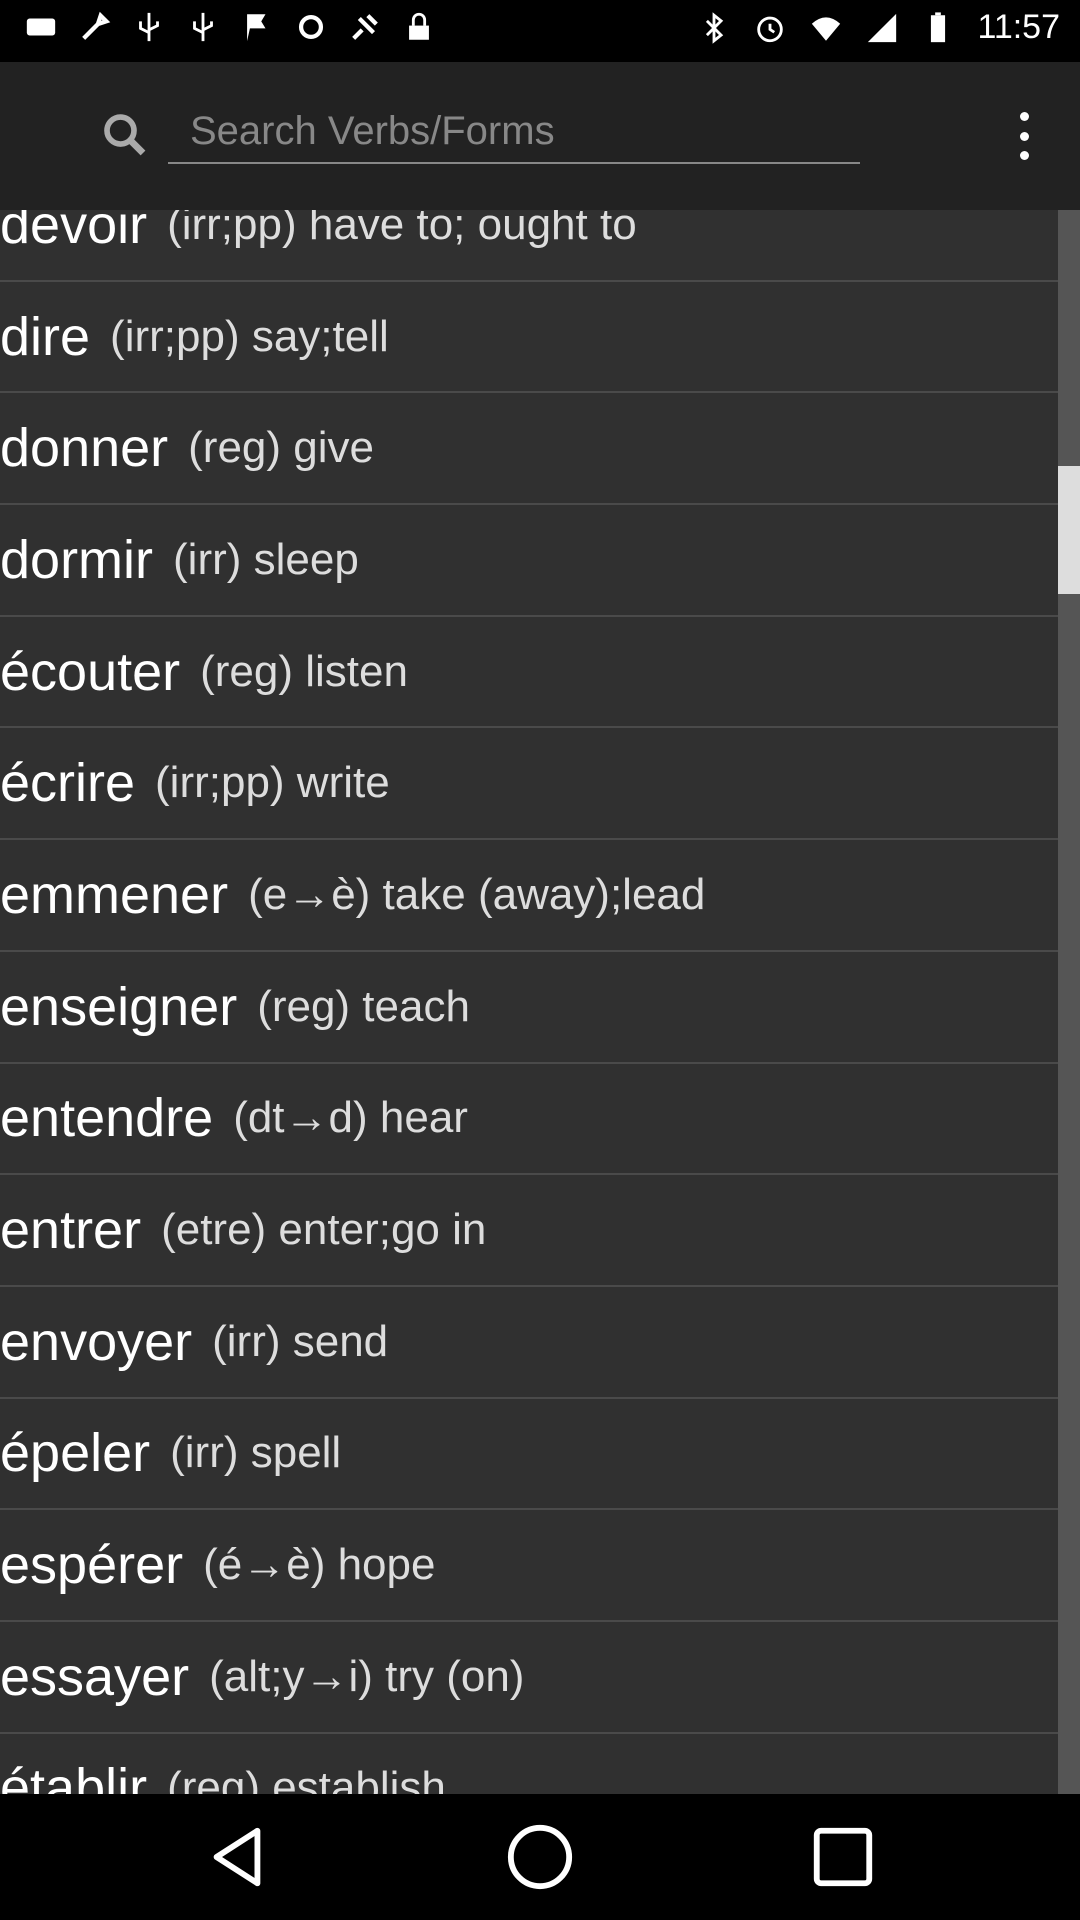  What do you see at coordinates (92, 1565) in the screenshot?
I see `verb-name: espérer` at bounding box center [92, 1565].